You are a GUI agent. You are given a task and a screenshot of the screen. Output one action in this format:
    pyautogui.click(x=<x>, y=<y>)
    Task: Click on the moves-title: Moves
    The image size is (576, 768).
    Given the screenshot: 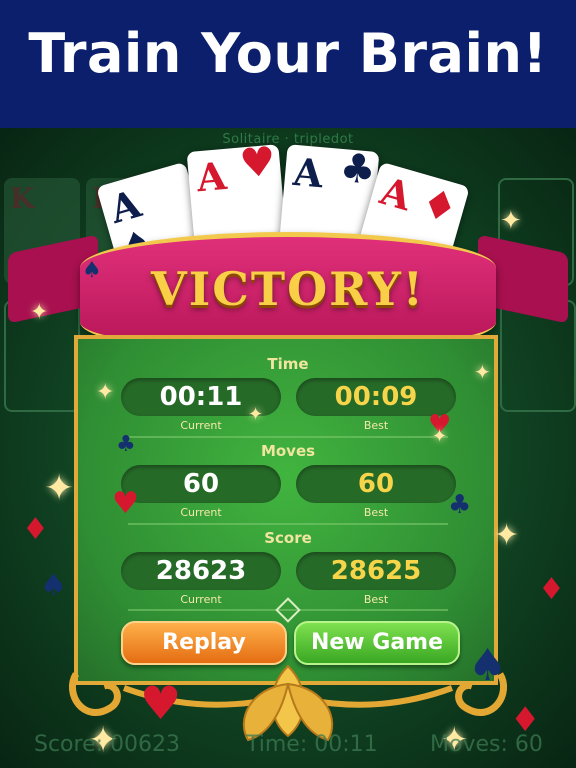 What is the action you would take?
    pyautogui.click(x=288, y=451)
    